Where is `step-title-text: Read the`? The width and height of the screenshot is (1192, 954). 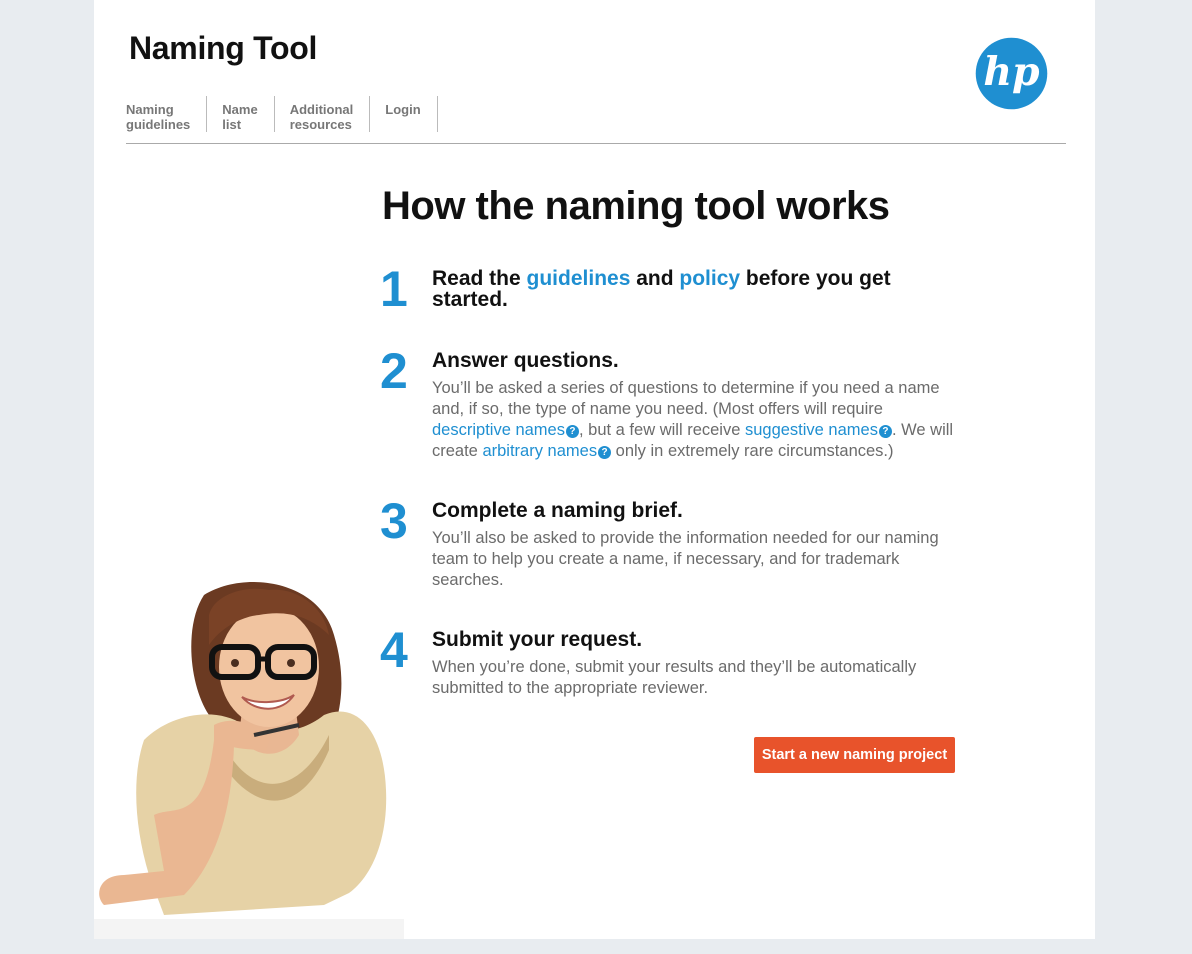 step-title-text: Read the is located at coordinates (479, 278).